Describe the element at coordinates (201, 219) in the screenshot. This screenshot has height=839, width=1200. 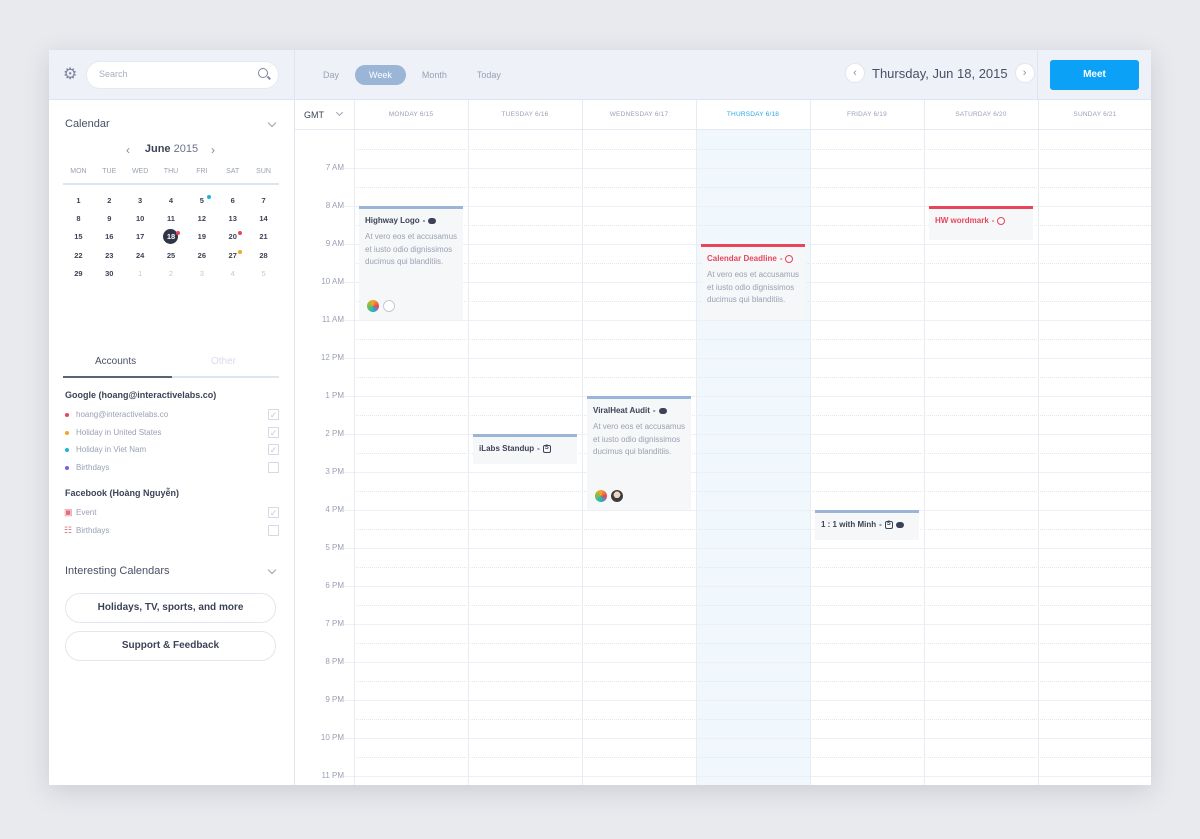
I see `mini-calendar-day: 12` at that location.